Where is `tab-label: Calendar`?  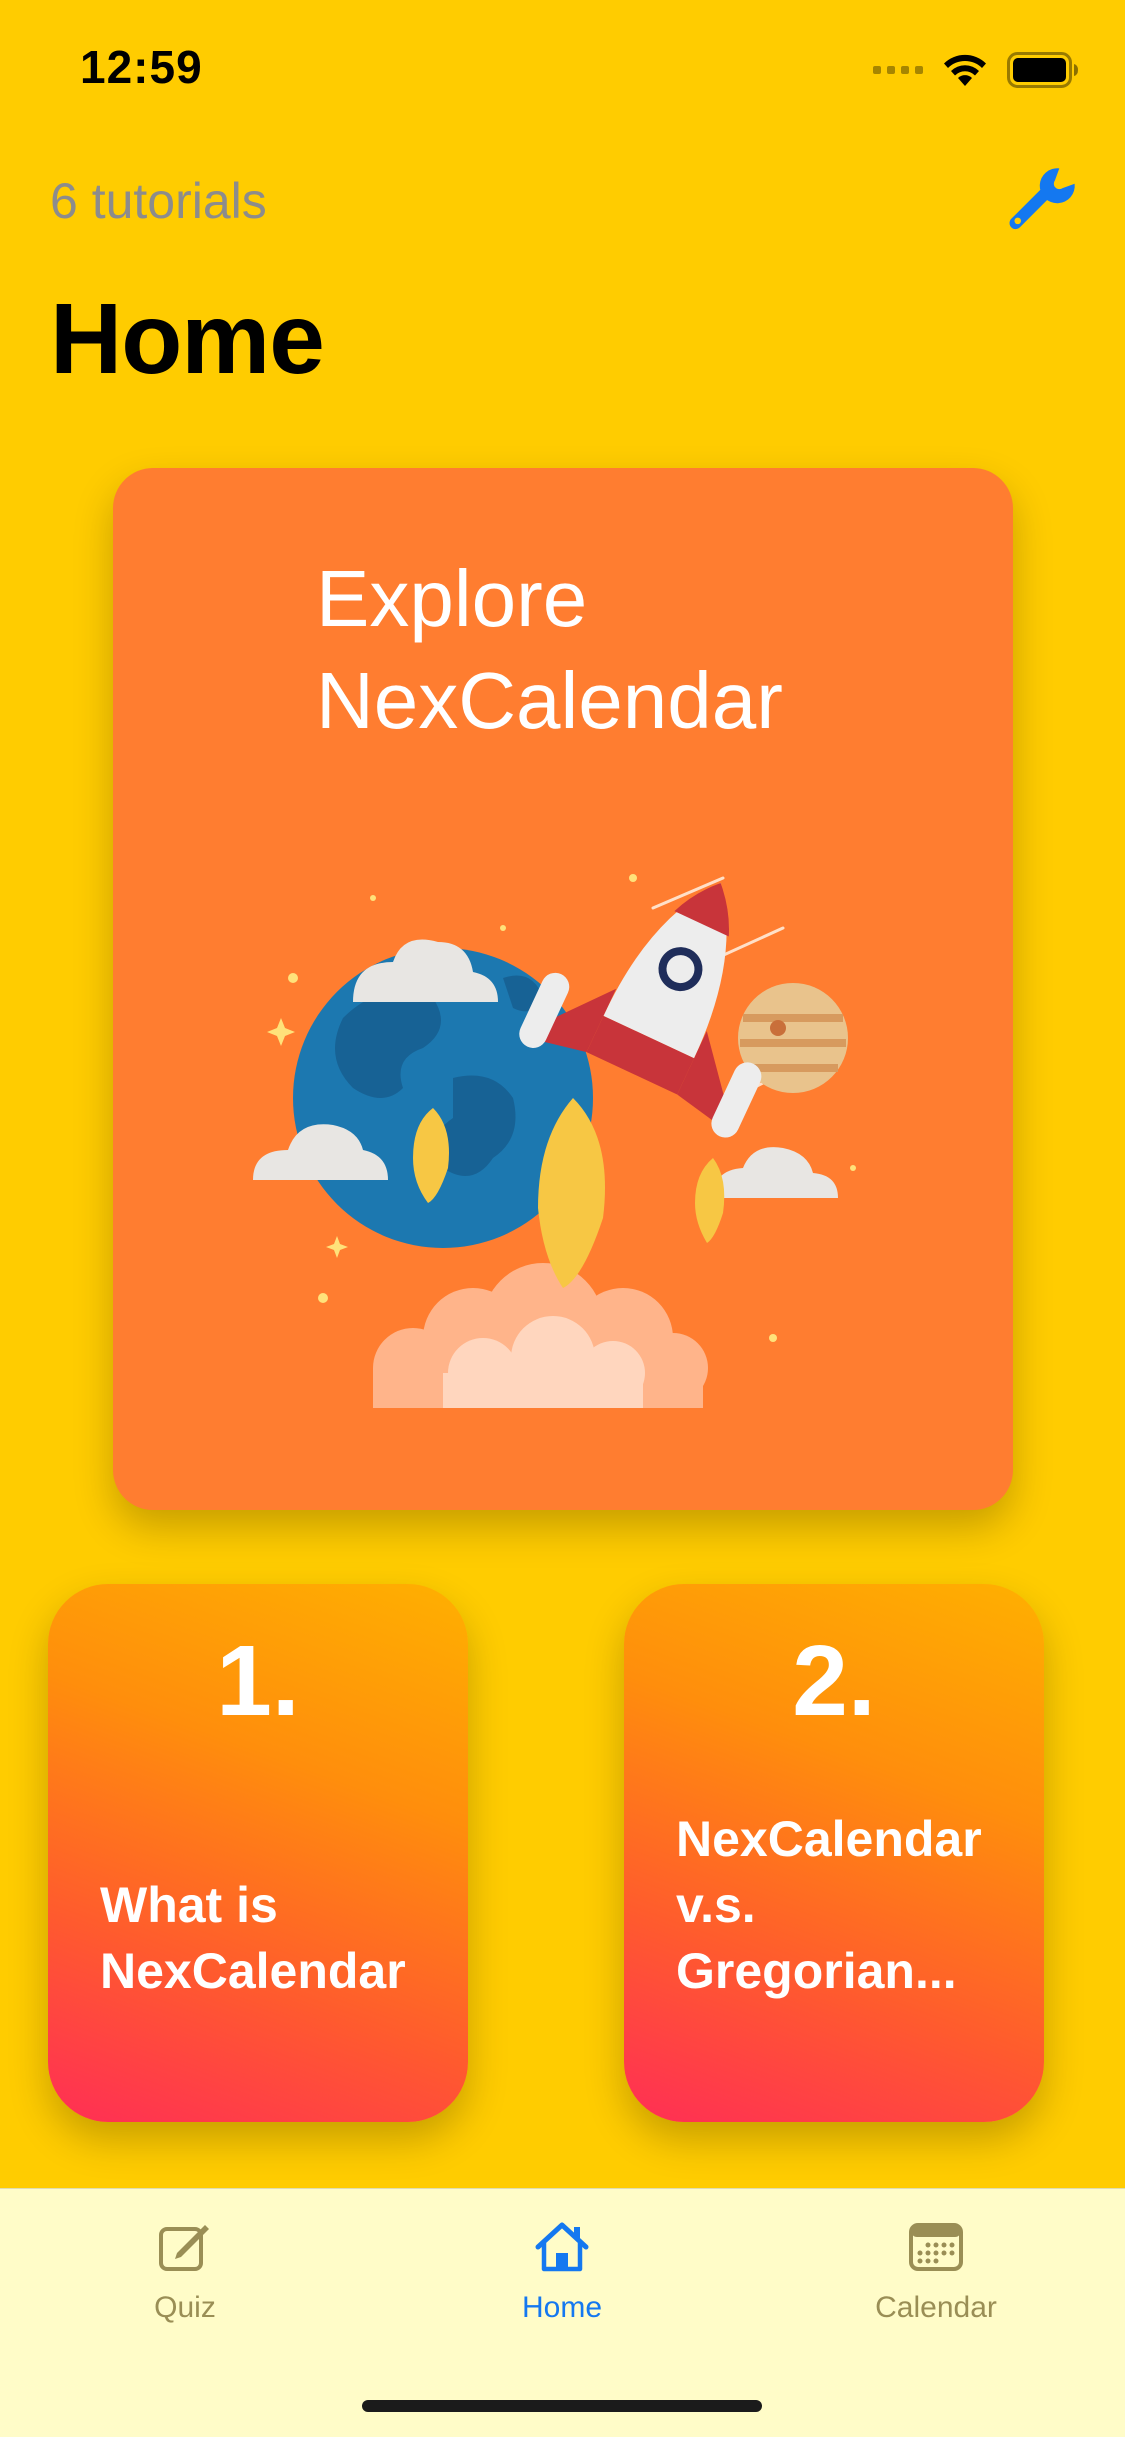 tab-label: Calendar is located at coordinates (936, 2307).